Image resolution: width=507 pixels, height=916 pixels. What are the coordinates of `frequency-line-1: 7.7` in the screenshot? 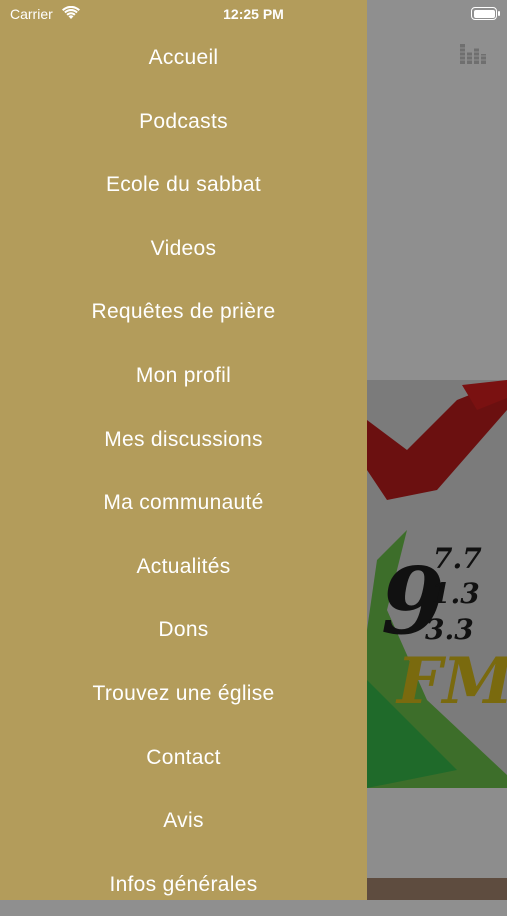 It's located at (457, 558).